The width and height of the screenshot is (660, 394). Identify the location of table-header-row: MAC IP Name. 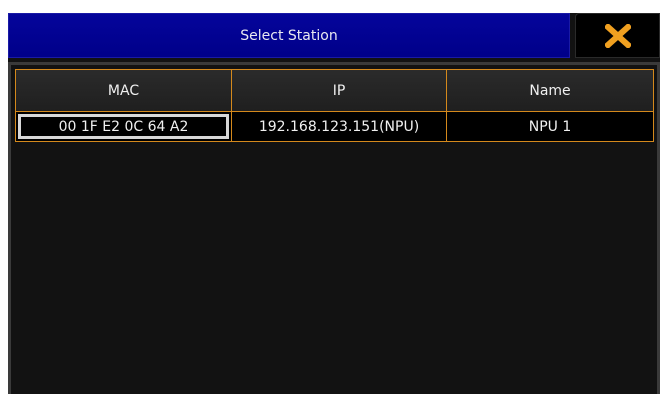
(334, 90).